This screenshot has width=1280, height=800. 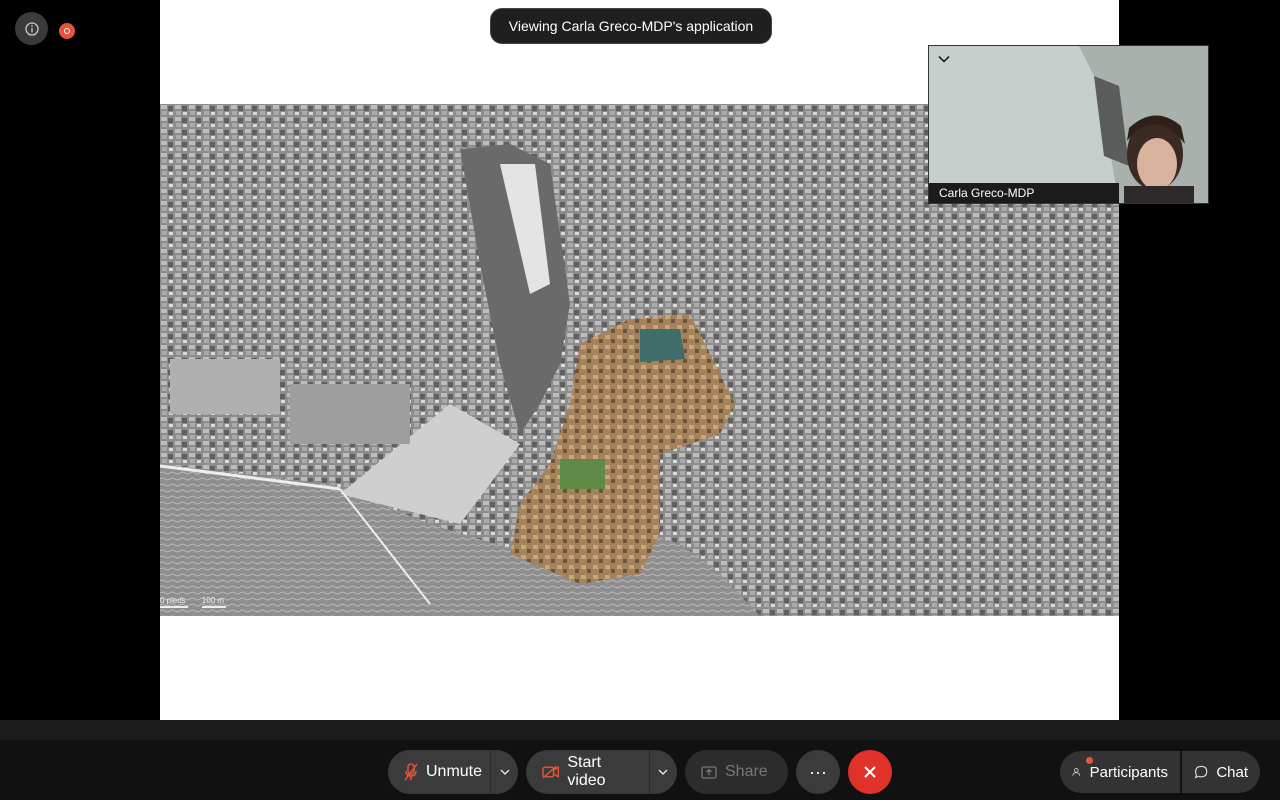 I want to click on start-video-button: Start video, so click(x=587, y=772).